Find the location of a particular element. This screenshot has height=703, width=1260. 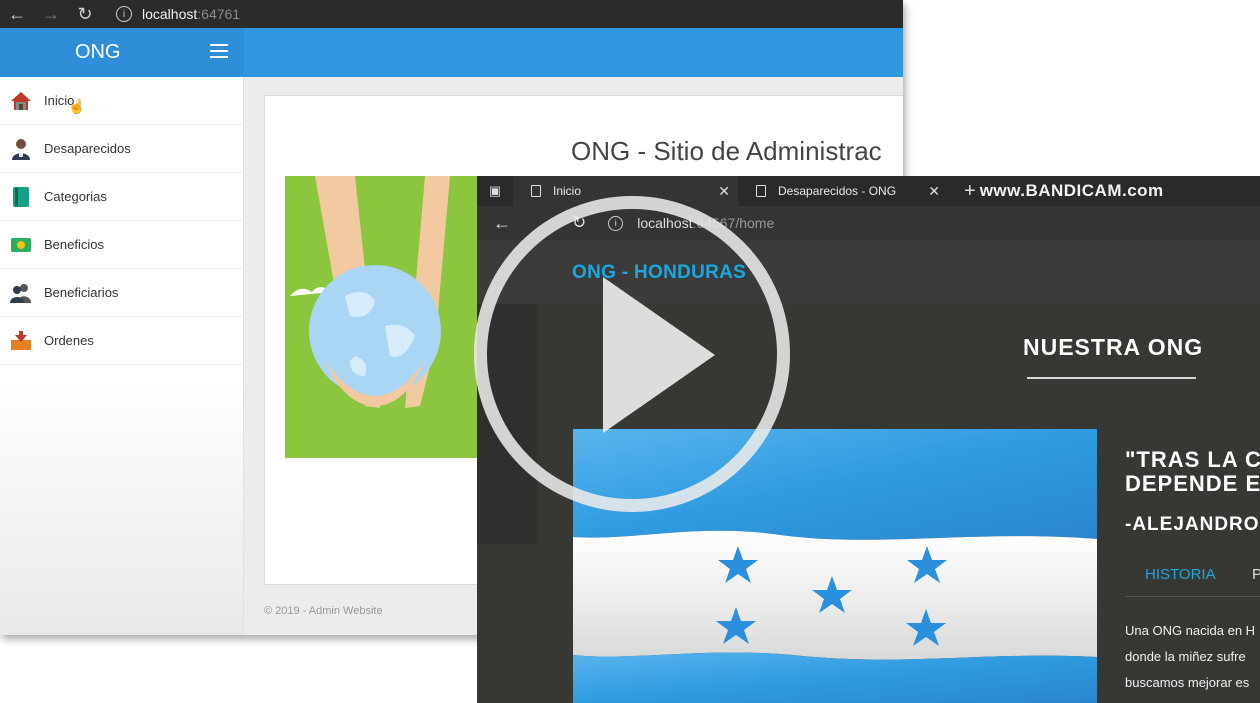

paragraph-line: buscamos mejorar es is located at coordinates (1187, 682).